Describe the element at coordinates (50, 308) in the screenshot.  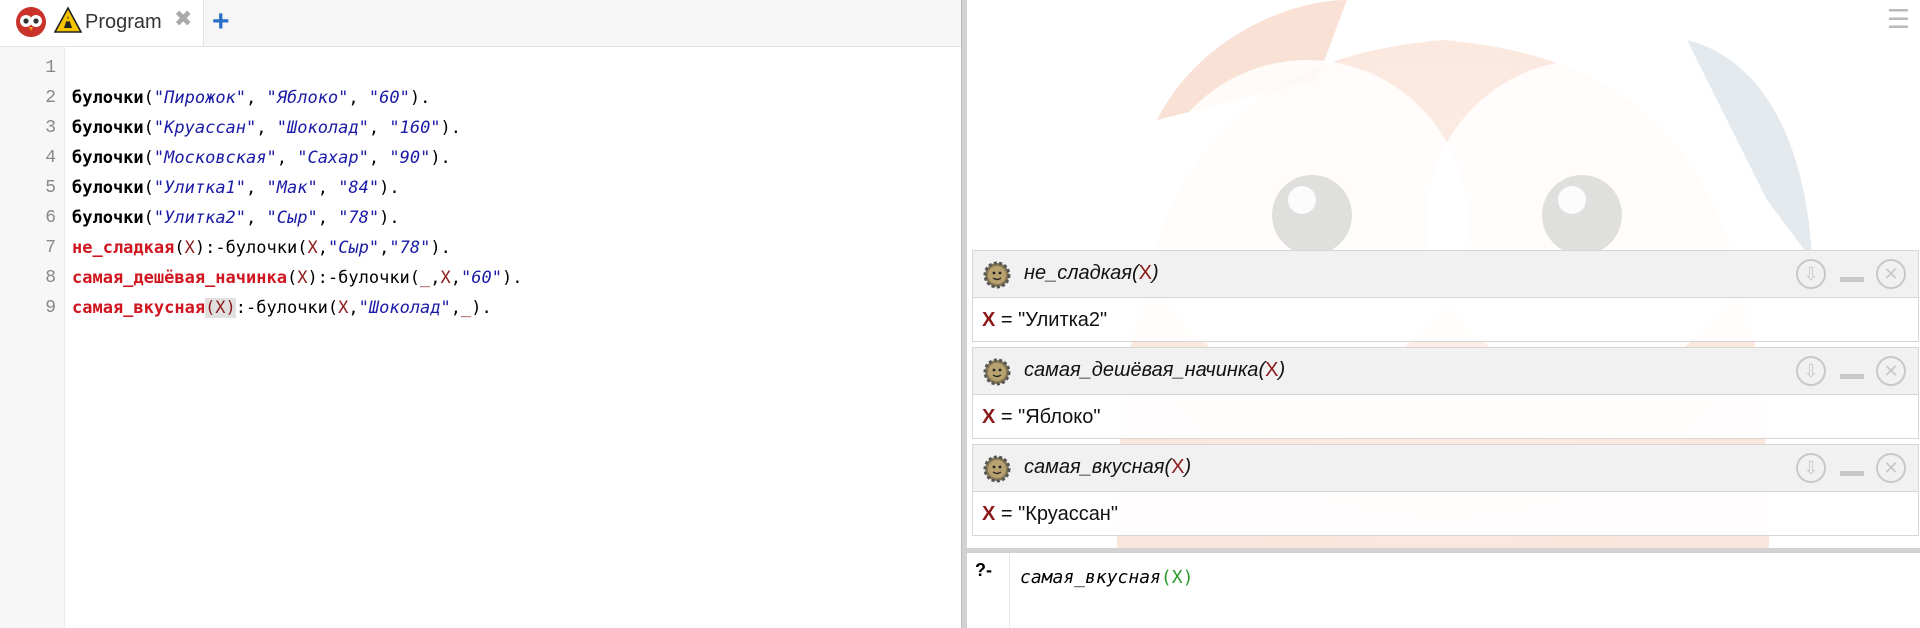
I see `line-number: 9` at that location.